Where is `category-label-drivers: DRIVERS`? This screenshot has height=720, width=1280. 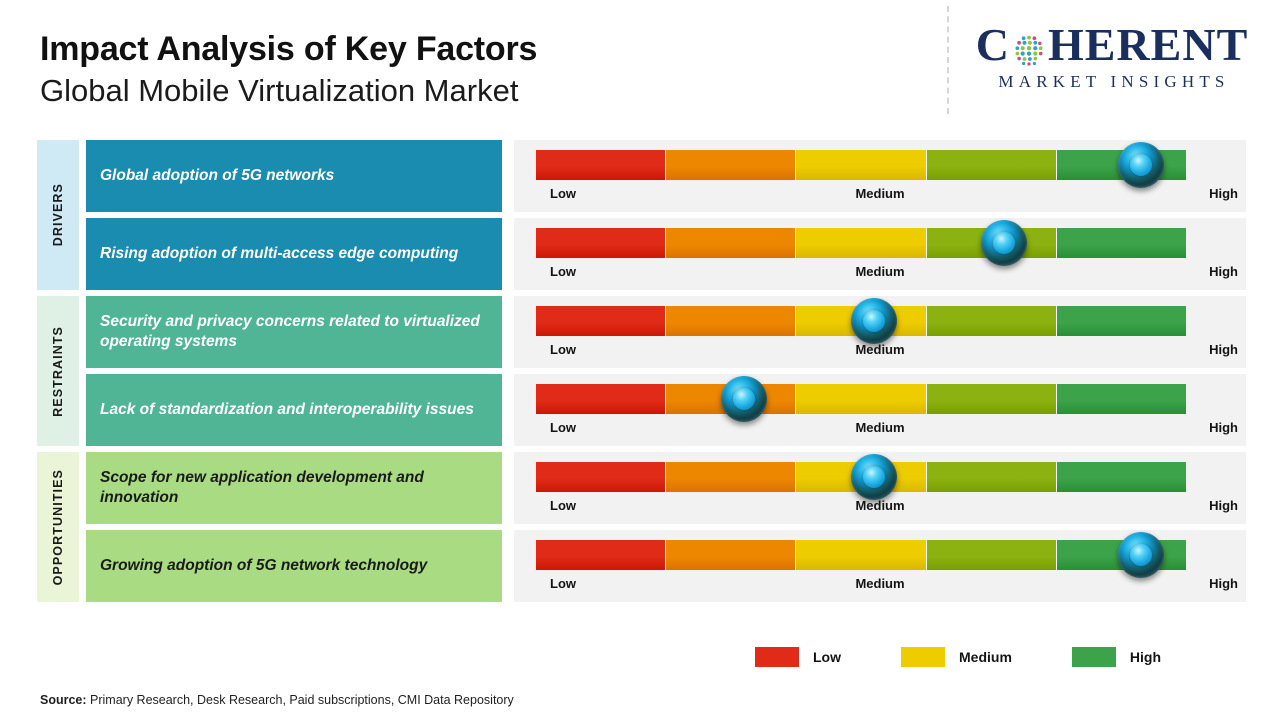 category-label-drivers: DRIVERS is located at coordinates (58, 215).